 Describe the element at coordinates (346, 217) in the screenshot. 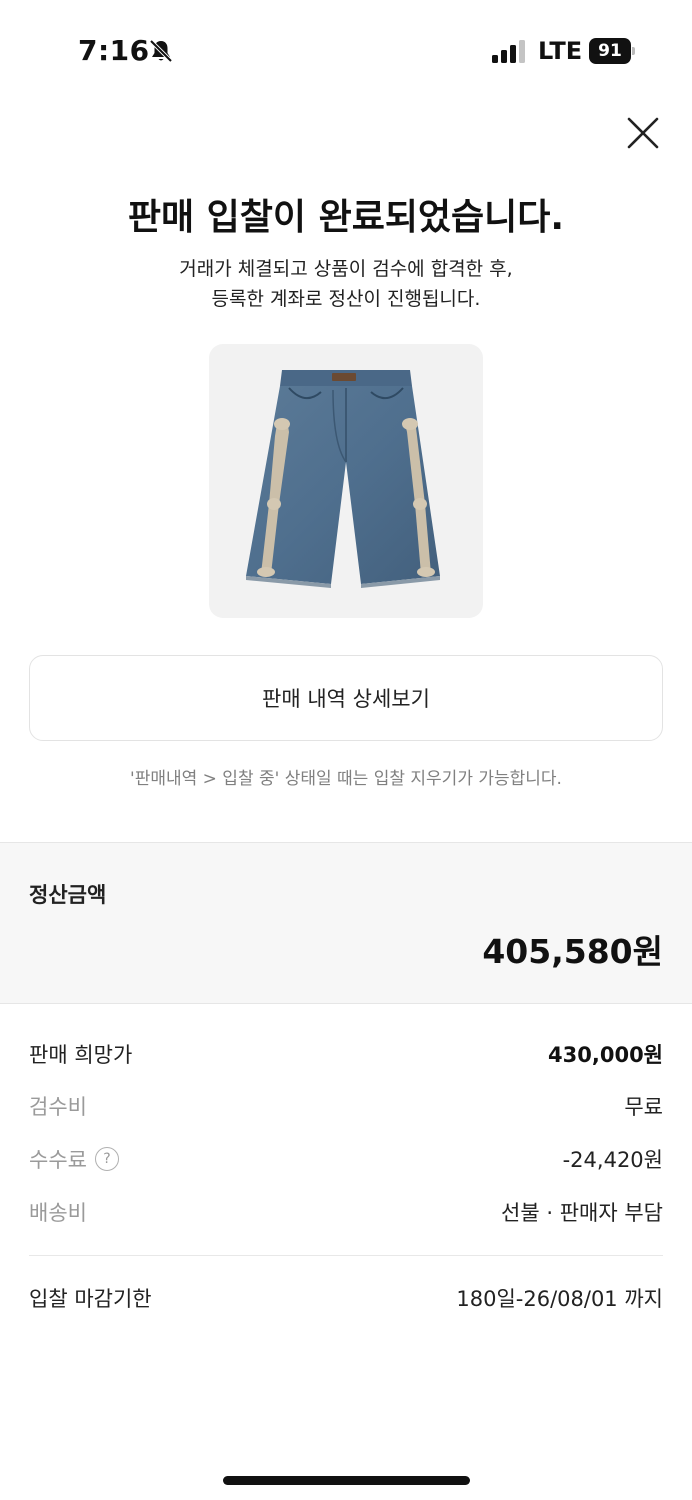

I see `page-title: 판매 입찰이 완료되었습니다.` at that location.